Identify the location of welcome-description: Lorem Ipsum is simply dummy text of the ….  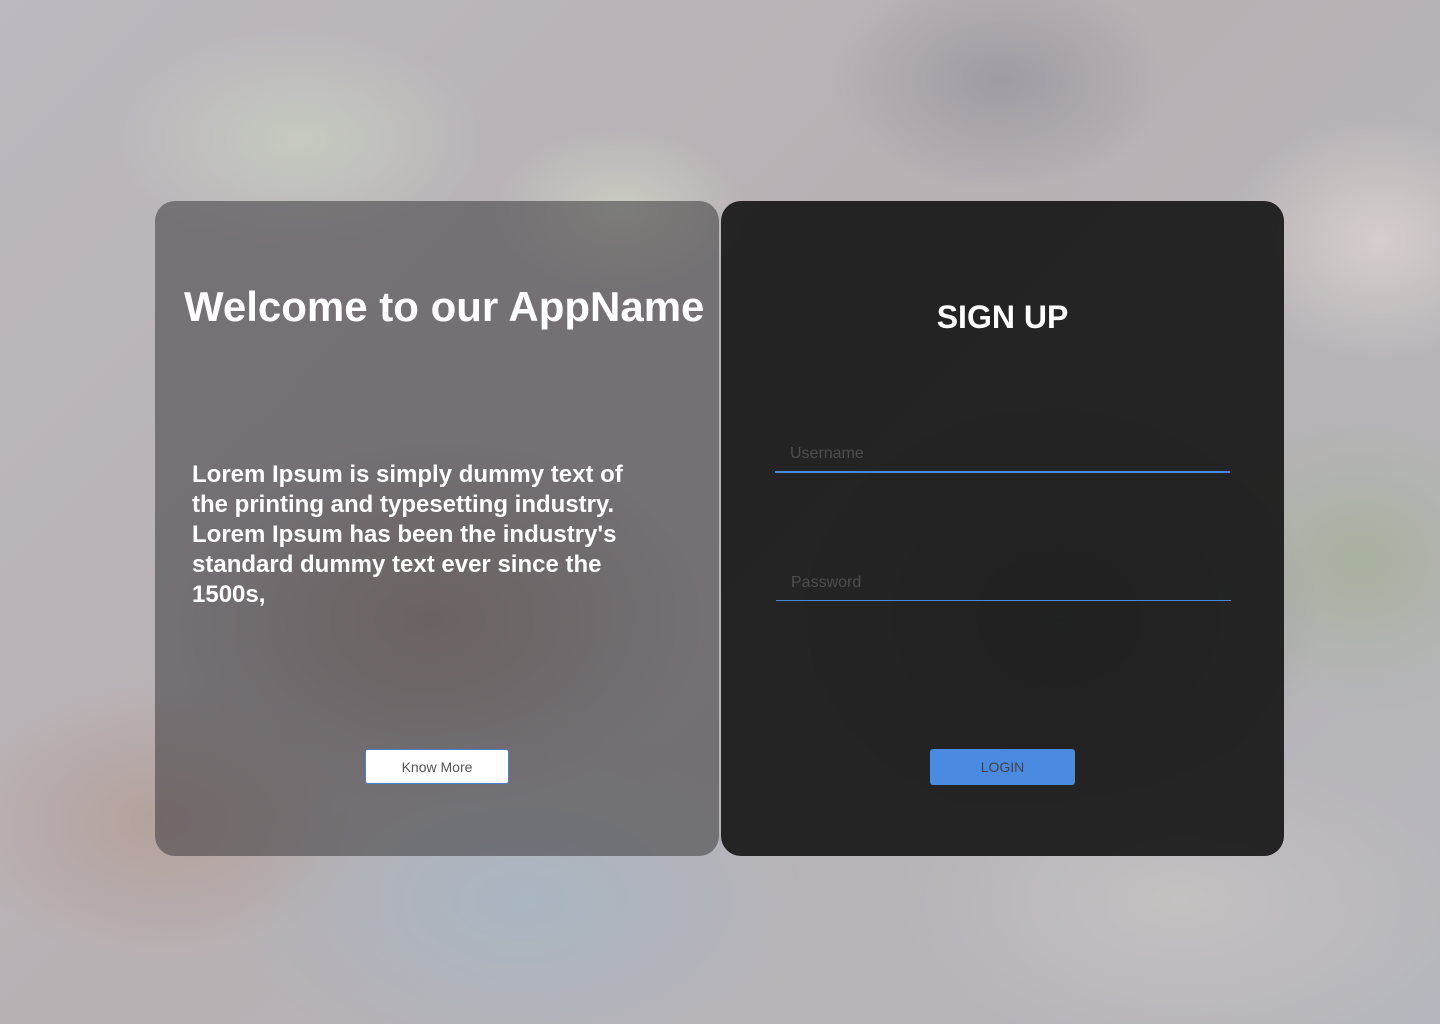
(407, 534).